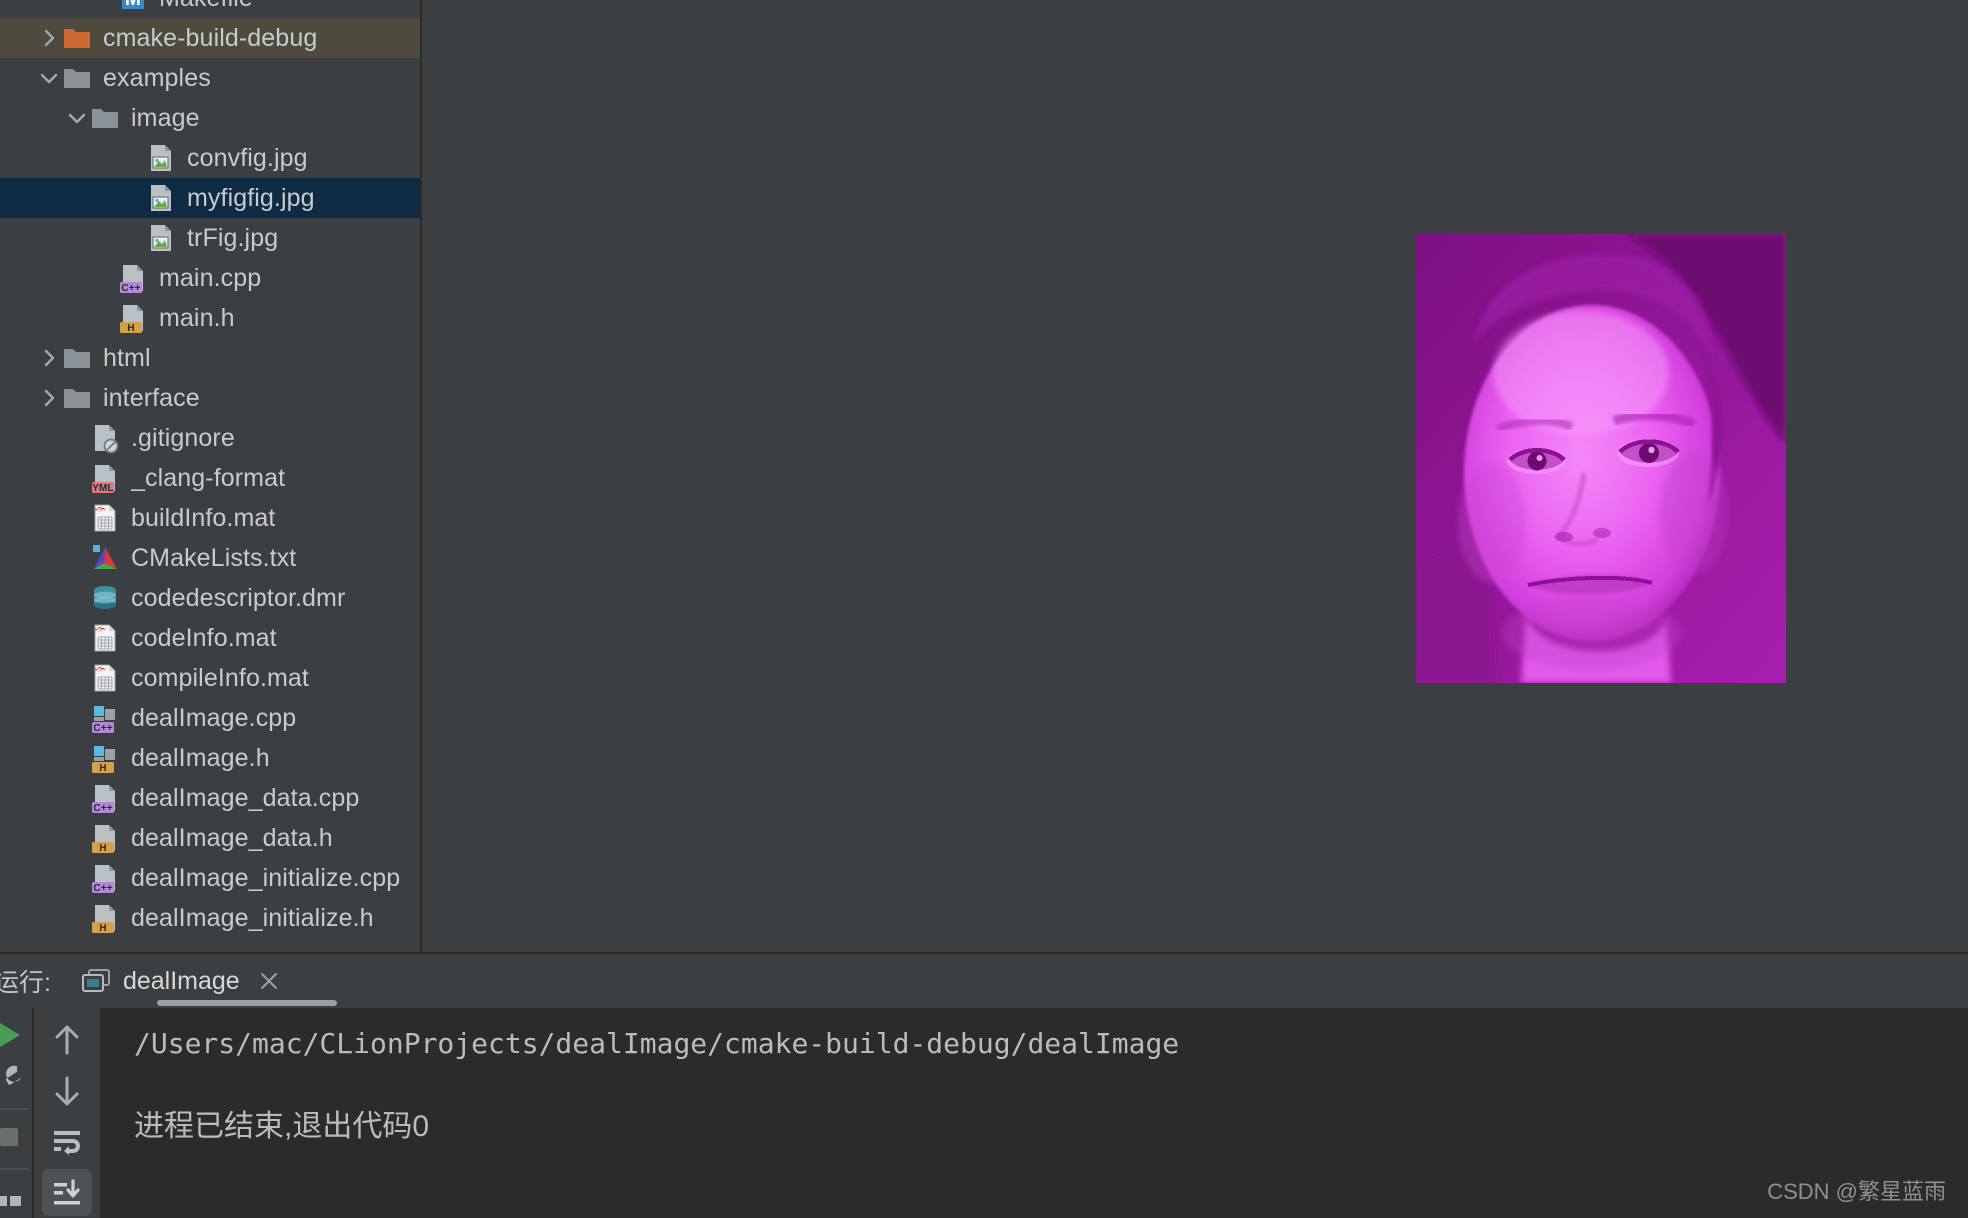 Image resolution: width=1968 pixels, height=1218 pixels. I want to click on tree-item-label: .gitignore, so click(183, 437).